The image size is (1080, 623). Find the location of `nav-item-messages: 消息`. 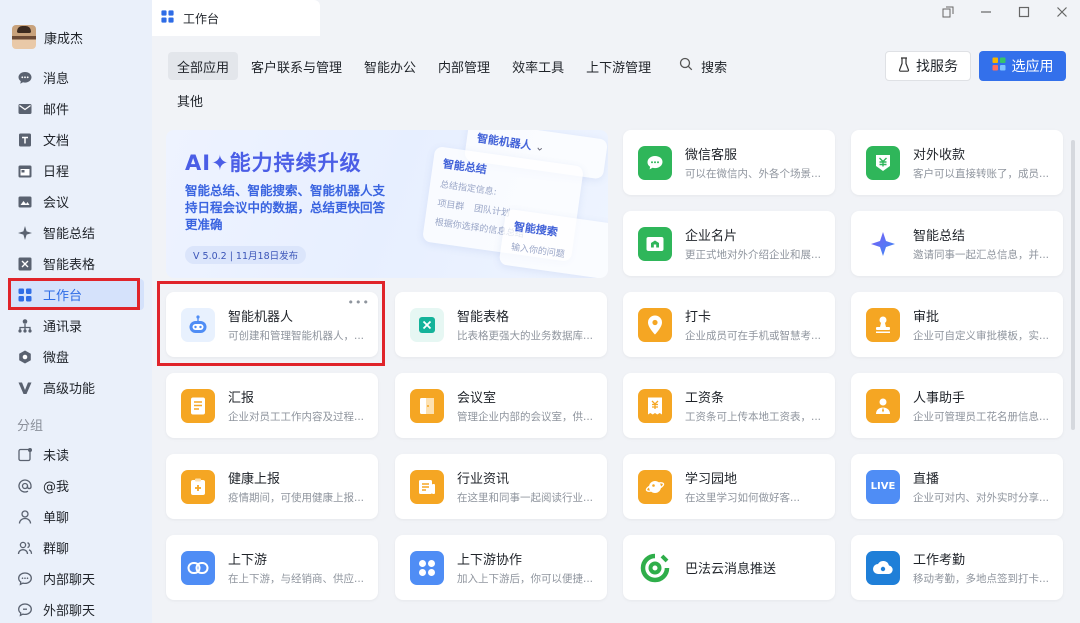

nav-item-messages: 消息 is located at coordinates (76, 77).